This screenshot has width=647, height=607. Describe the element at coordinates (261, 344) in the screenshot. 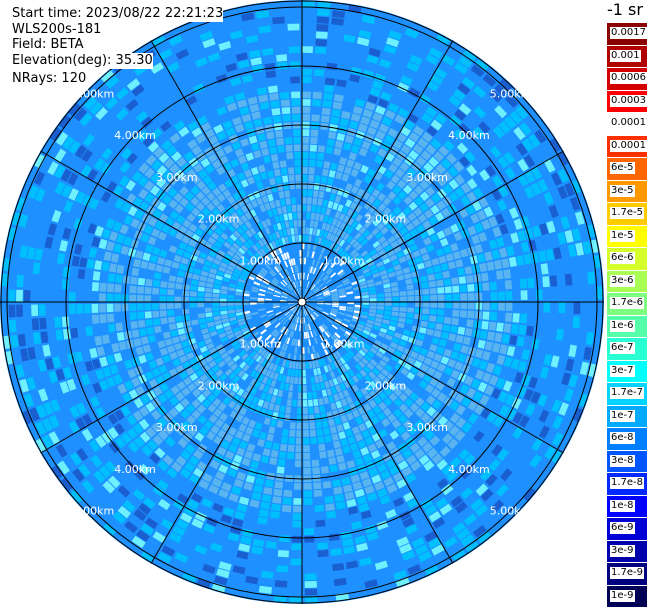

I see `ring-label: 1.00km` at that location.